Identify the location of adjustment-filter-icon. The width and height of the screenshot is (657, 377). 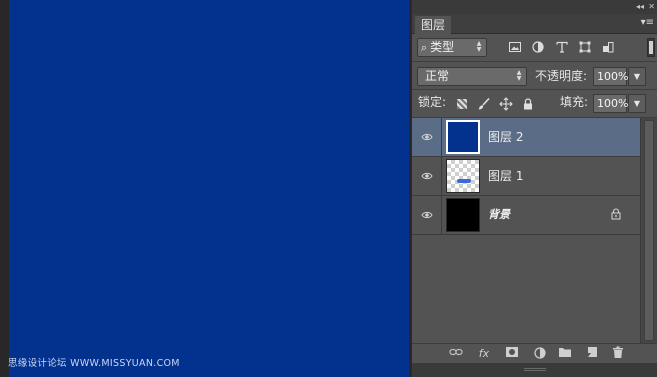
(538, 47).